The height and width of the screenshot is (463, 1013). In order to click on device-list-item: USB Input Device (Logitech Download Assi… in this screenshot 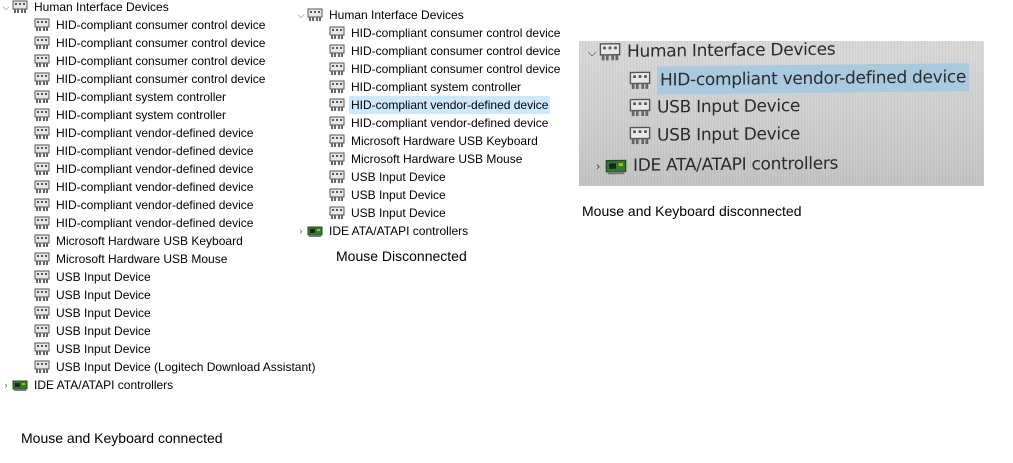, I will do `click(177, 367)`.